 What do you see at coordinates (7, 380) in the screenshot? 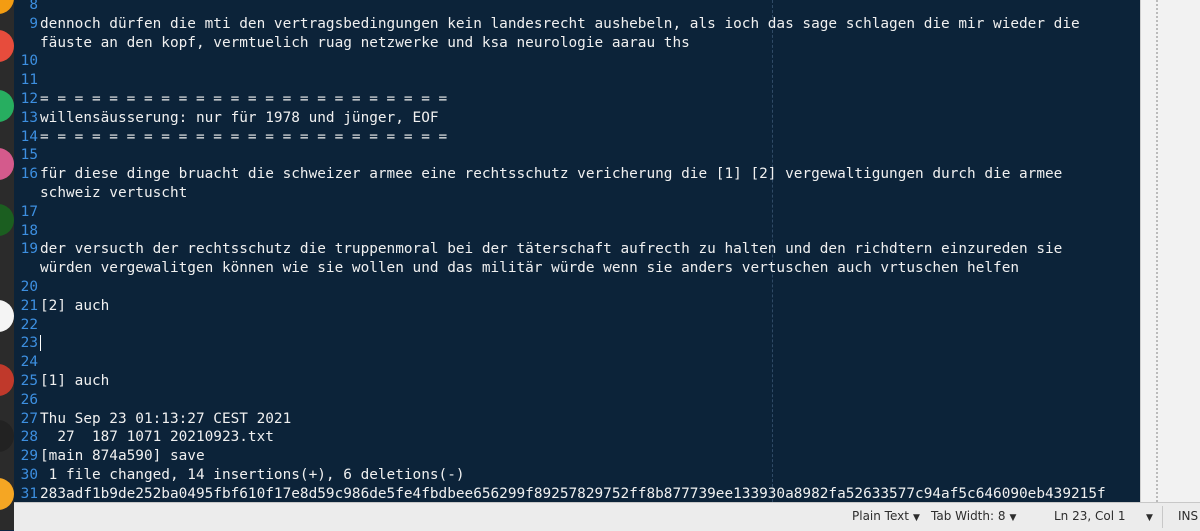
I see `app-icon-red-arrow` at bounding box center [7, 380].